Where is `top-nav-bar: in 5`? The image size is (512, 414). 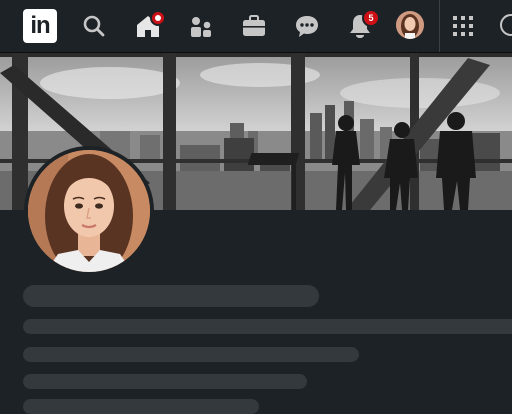 top-nav-bar: in 5 is located at coordinates (256, 26).